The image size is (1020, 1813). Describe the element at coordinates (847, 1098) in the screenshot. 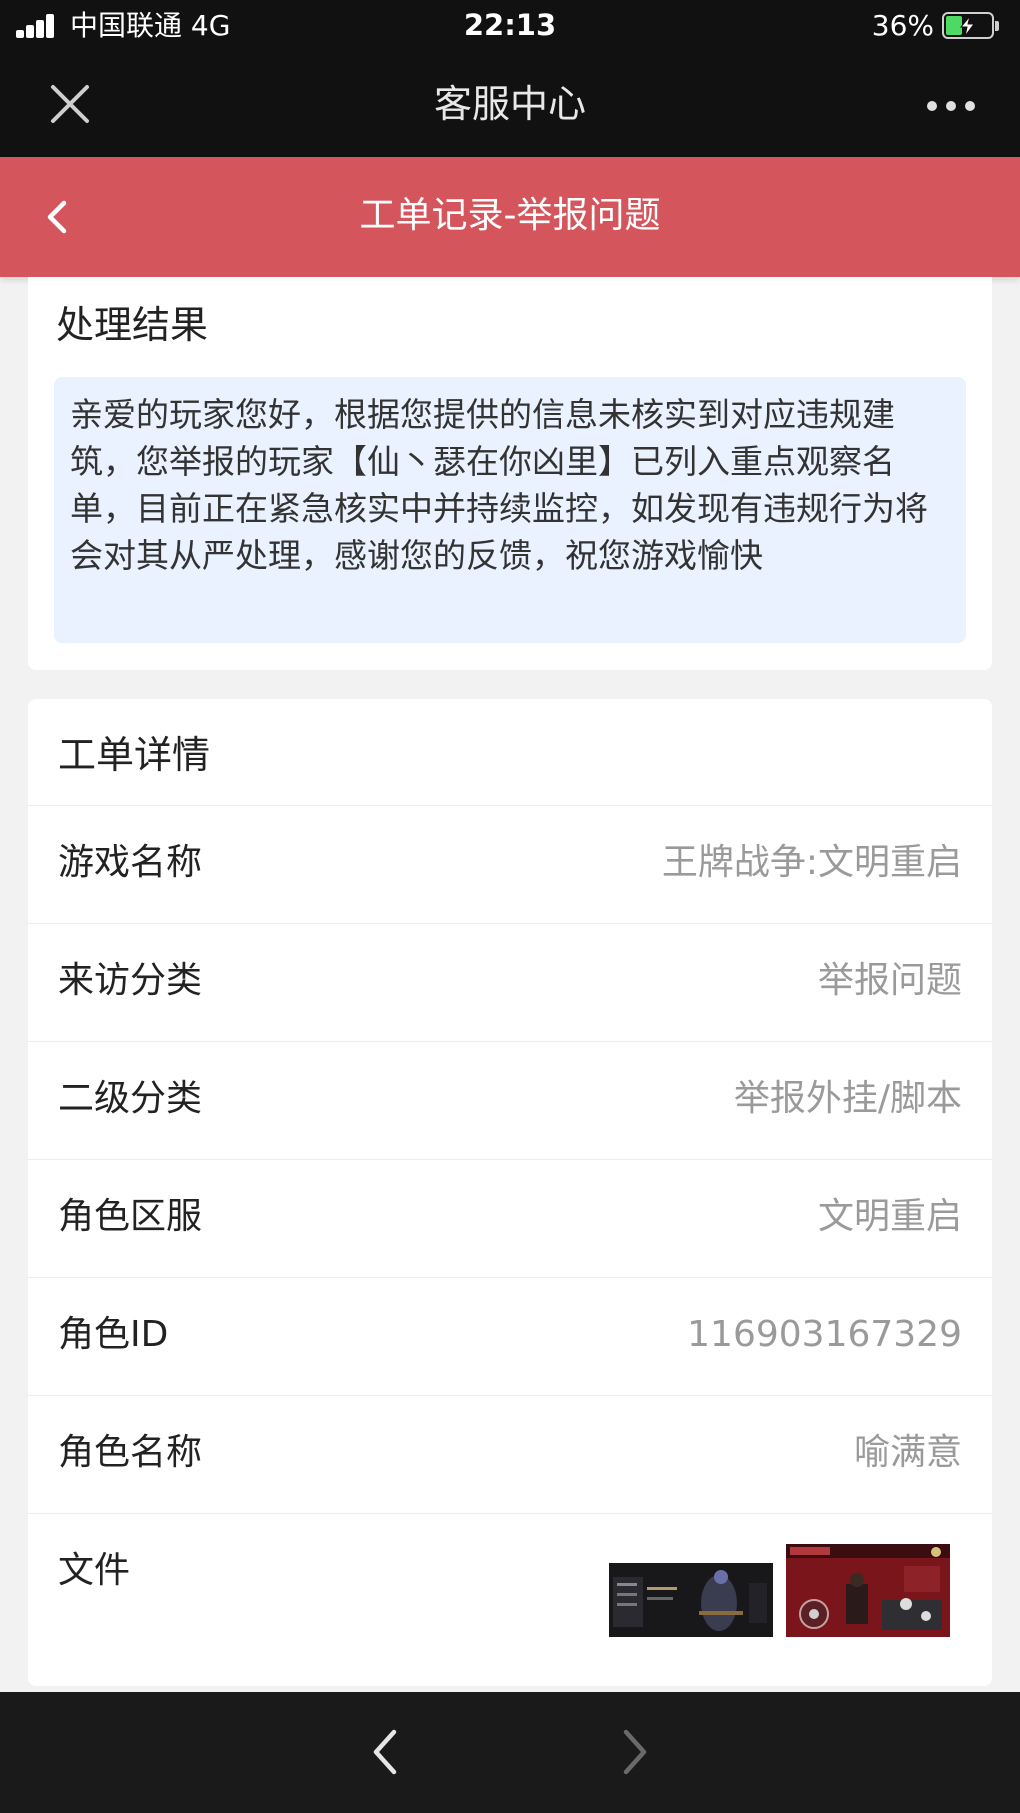

I see `row-value: 举报外挂/脚本` at that location.